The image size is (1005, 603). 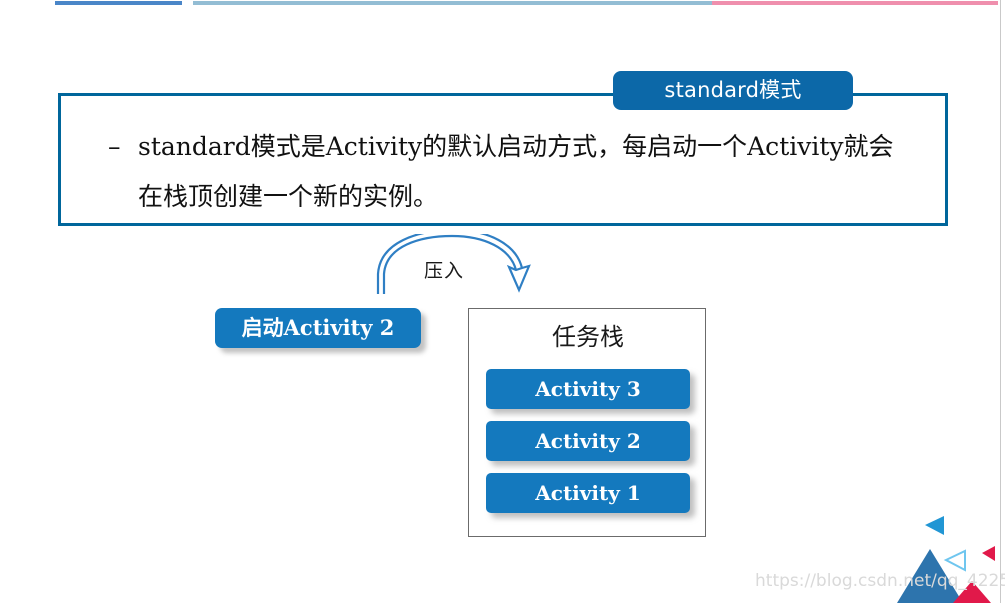 I want to click on top-progress-bar, so click(x=502, y=4).